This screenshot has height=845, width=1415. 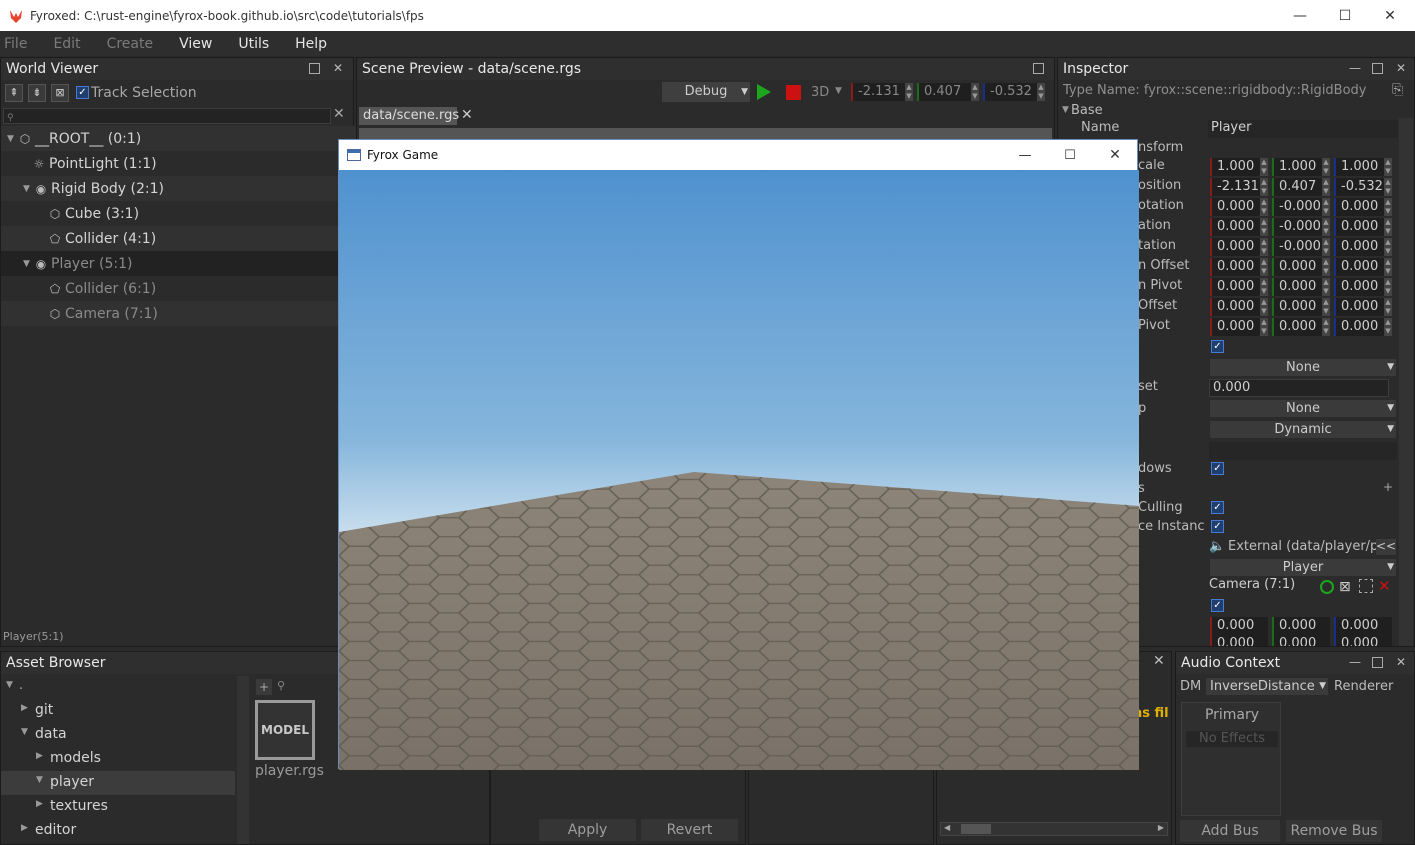 I want to click on remove-bus-button: Remove Bus, so click(x=1334, y=831).